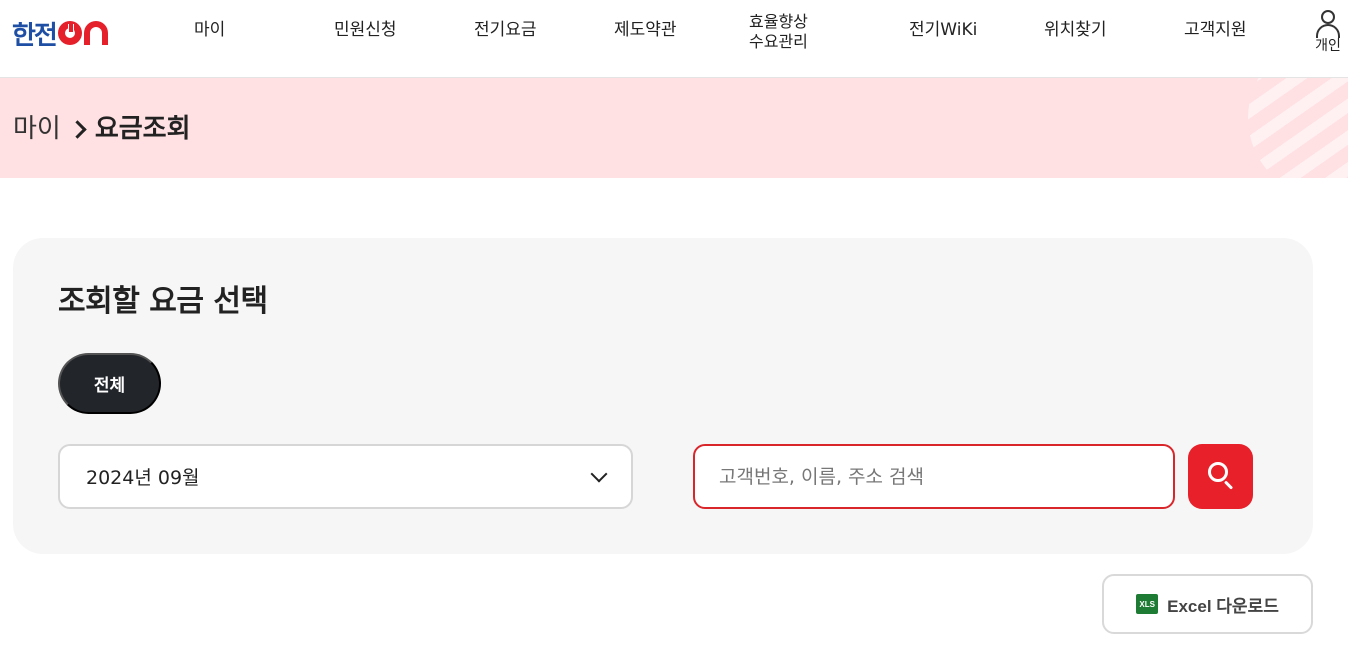 The height and width of the screenshot is (659, 1348). I want to click on nav-my: 마이, so click(209, 30).